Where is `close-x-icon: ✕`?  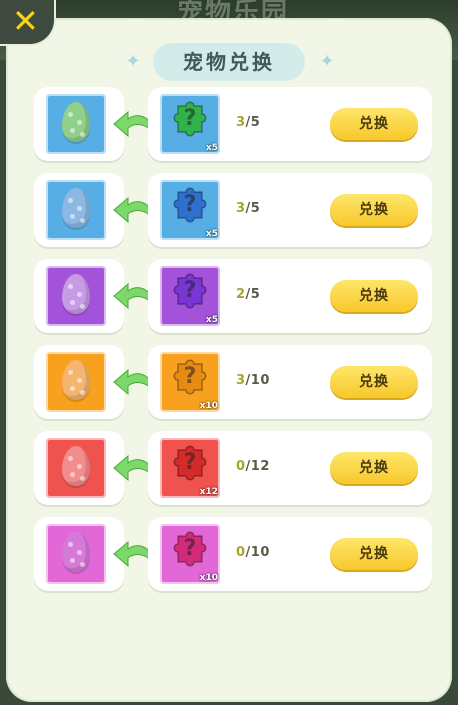 close-x-icon: ✕ is located at coordinates (25, 21).